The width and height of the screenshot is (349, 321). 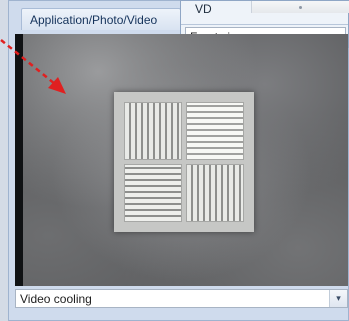 What do you see at coordinates (215, 193) in the screenshot?
I see `diffuser-quadrant-bottom-right` at bounding box center [215, 193].